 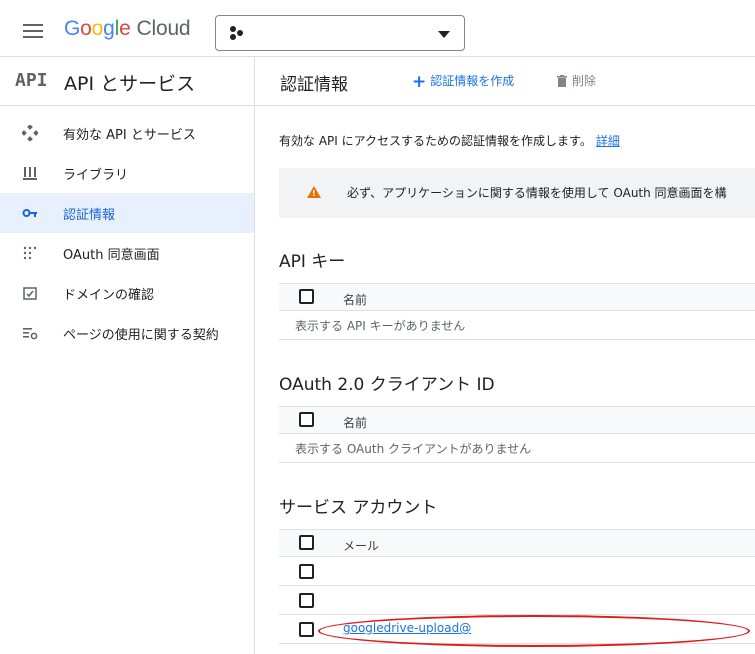 What do you see at coordinates (30, 173) in the screenshot?
I see `library-icon` at bounding box center [30, 173].